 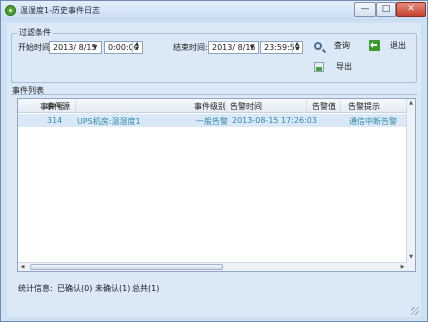 What do you see at coordinates (109, 121) in the screenshot?
I see `cell-event-source: UPS机房:温湿度1` at bounding box center [109, 121].